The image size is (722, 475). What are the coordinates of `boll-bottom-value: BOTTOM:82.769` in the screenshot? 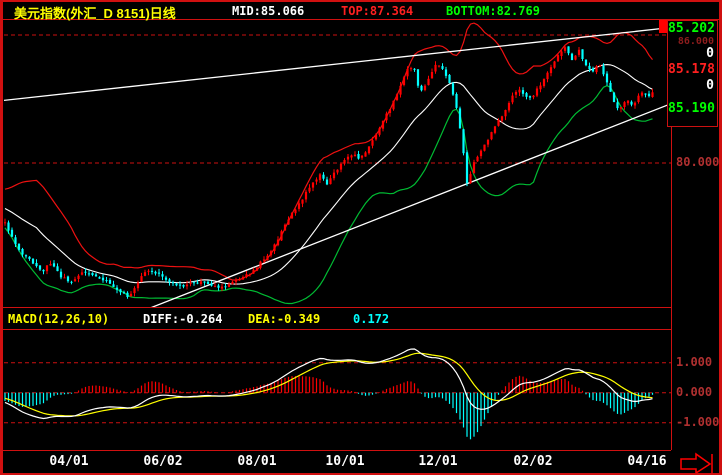 It's located at (493, 11).